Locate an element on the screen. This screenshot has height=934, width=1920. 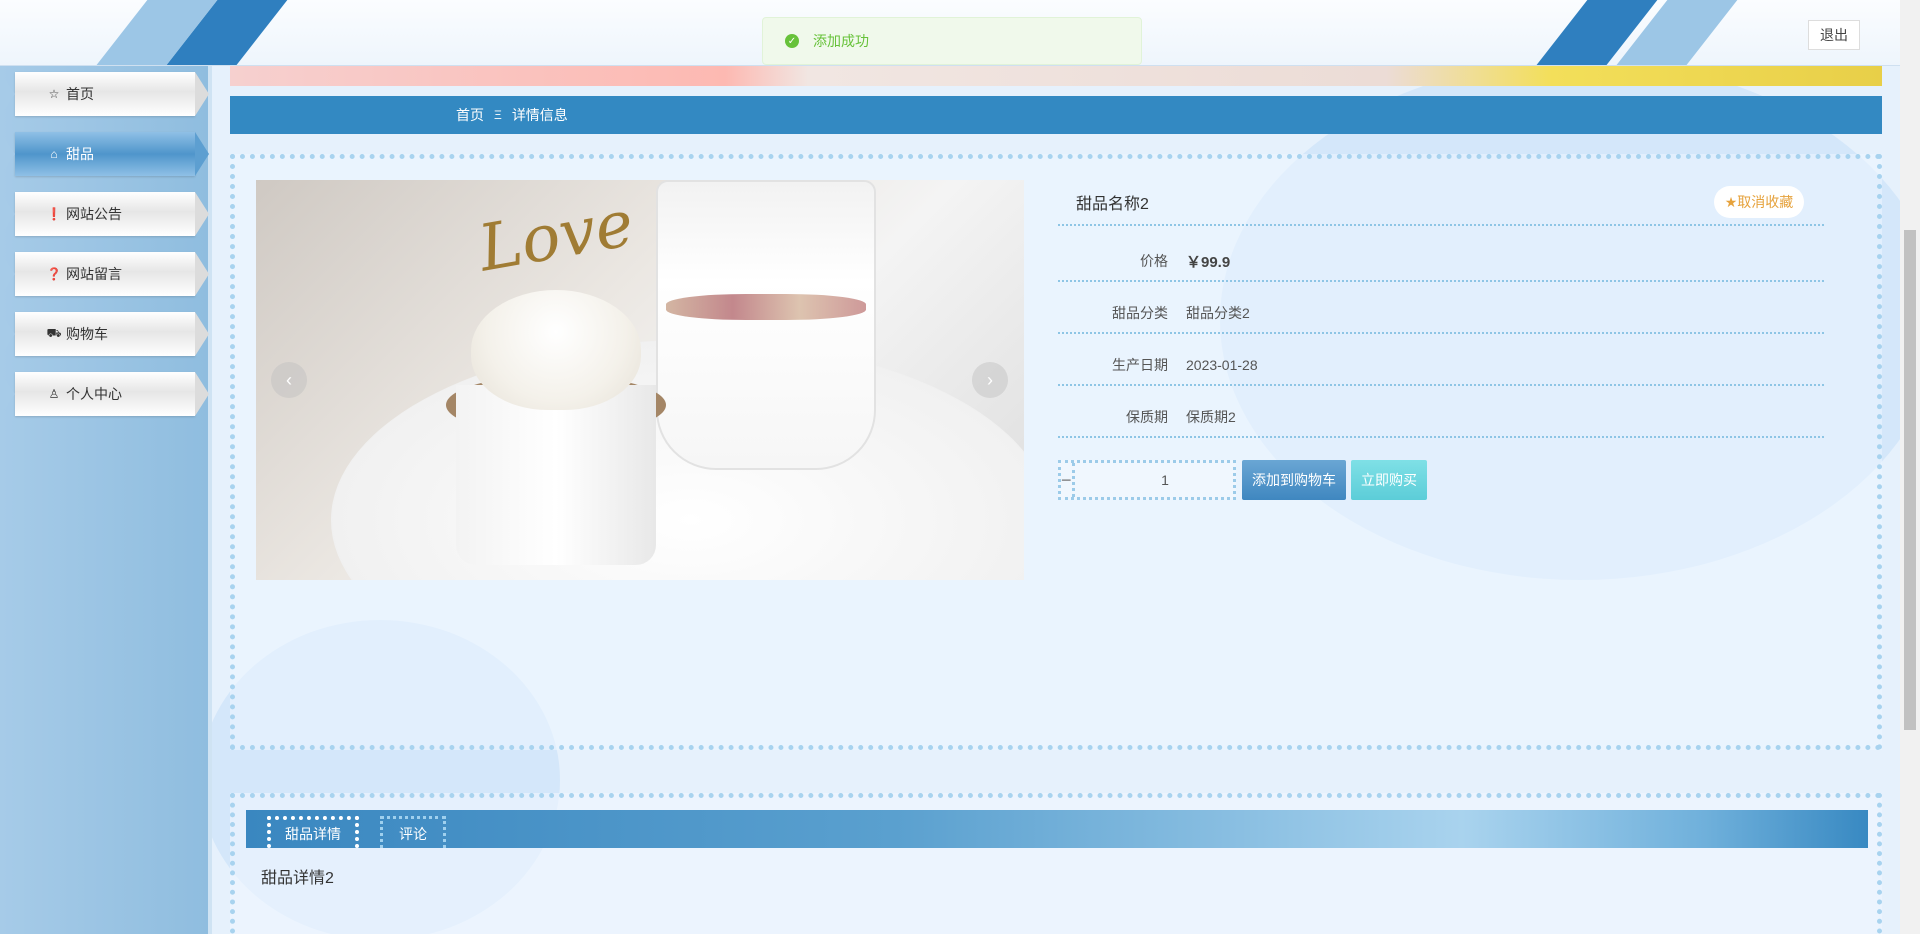
page-scrollbar is located at coordinates (1910, 467).